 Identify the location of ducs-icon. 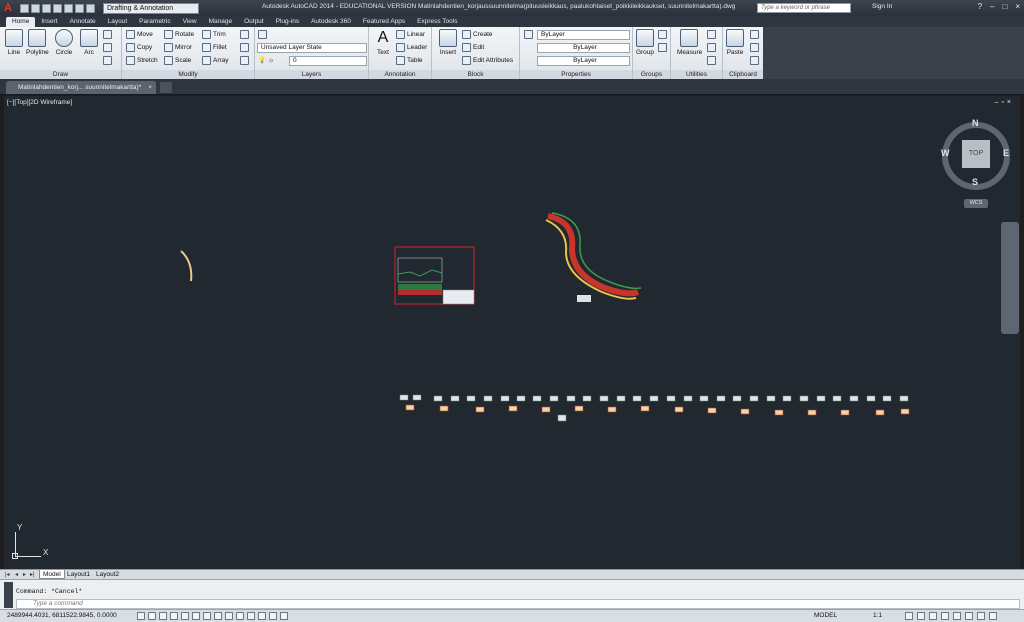
(229, 616).